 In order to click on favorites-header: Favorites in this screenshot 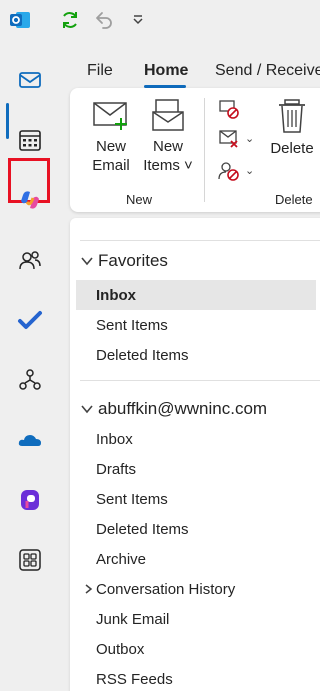, I will do `click(124, 261)`.